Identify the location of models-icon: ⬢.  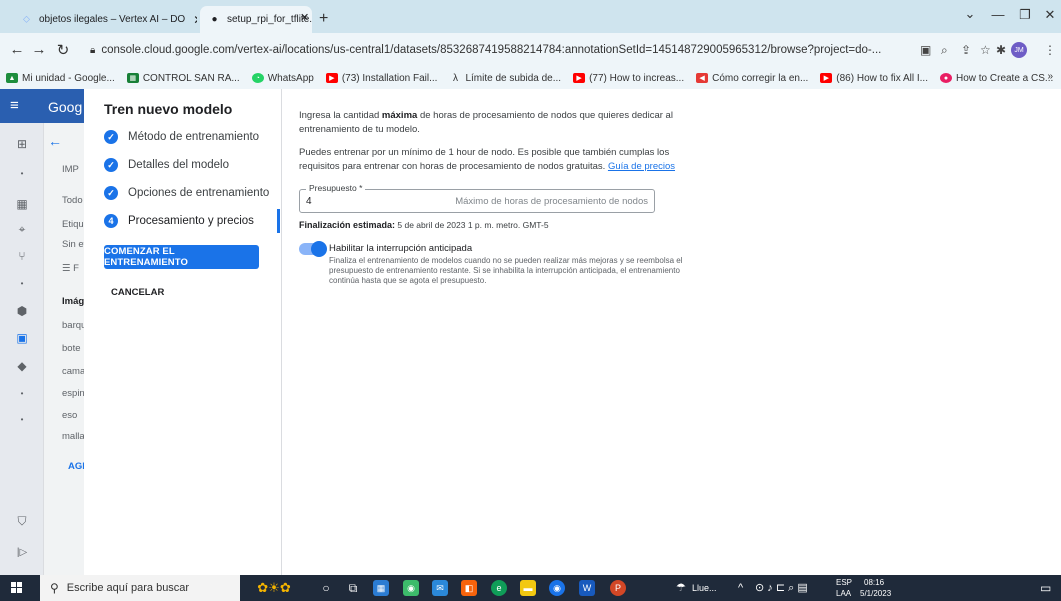
(22, 311).